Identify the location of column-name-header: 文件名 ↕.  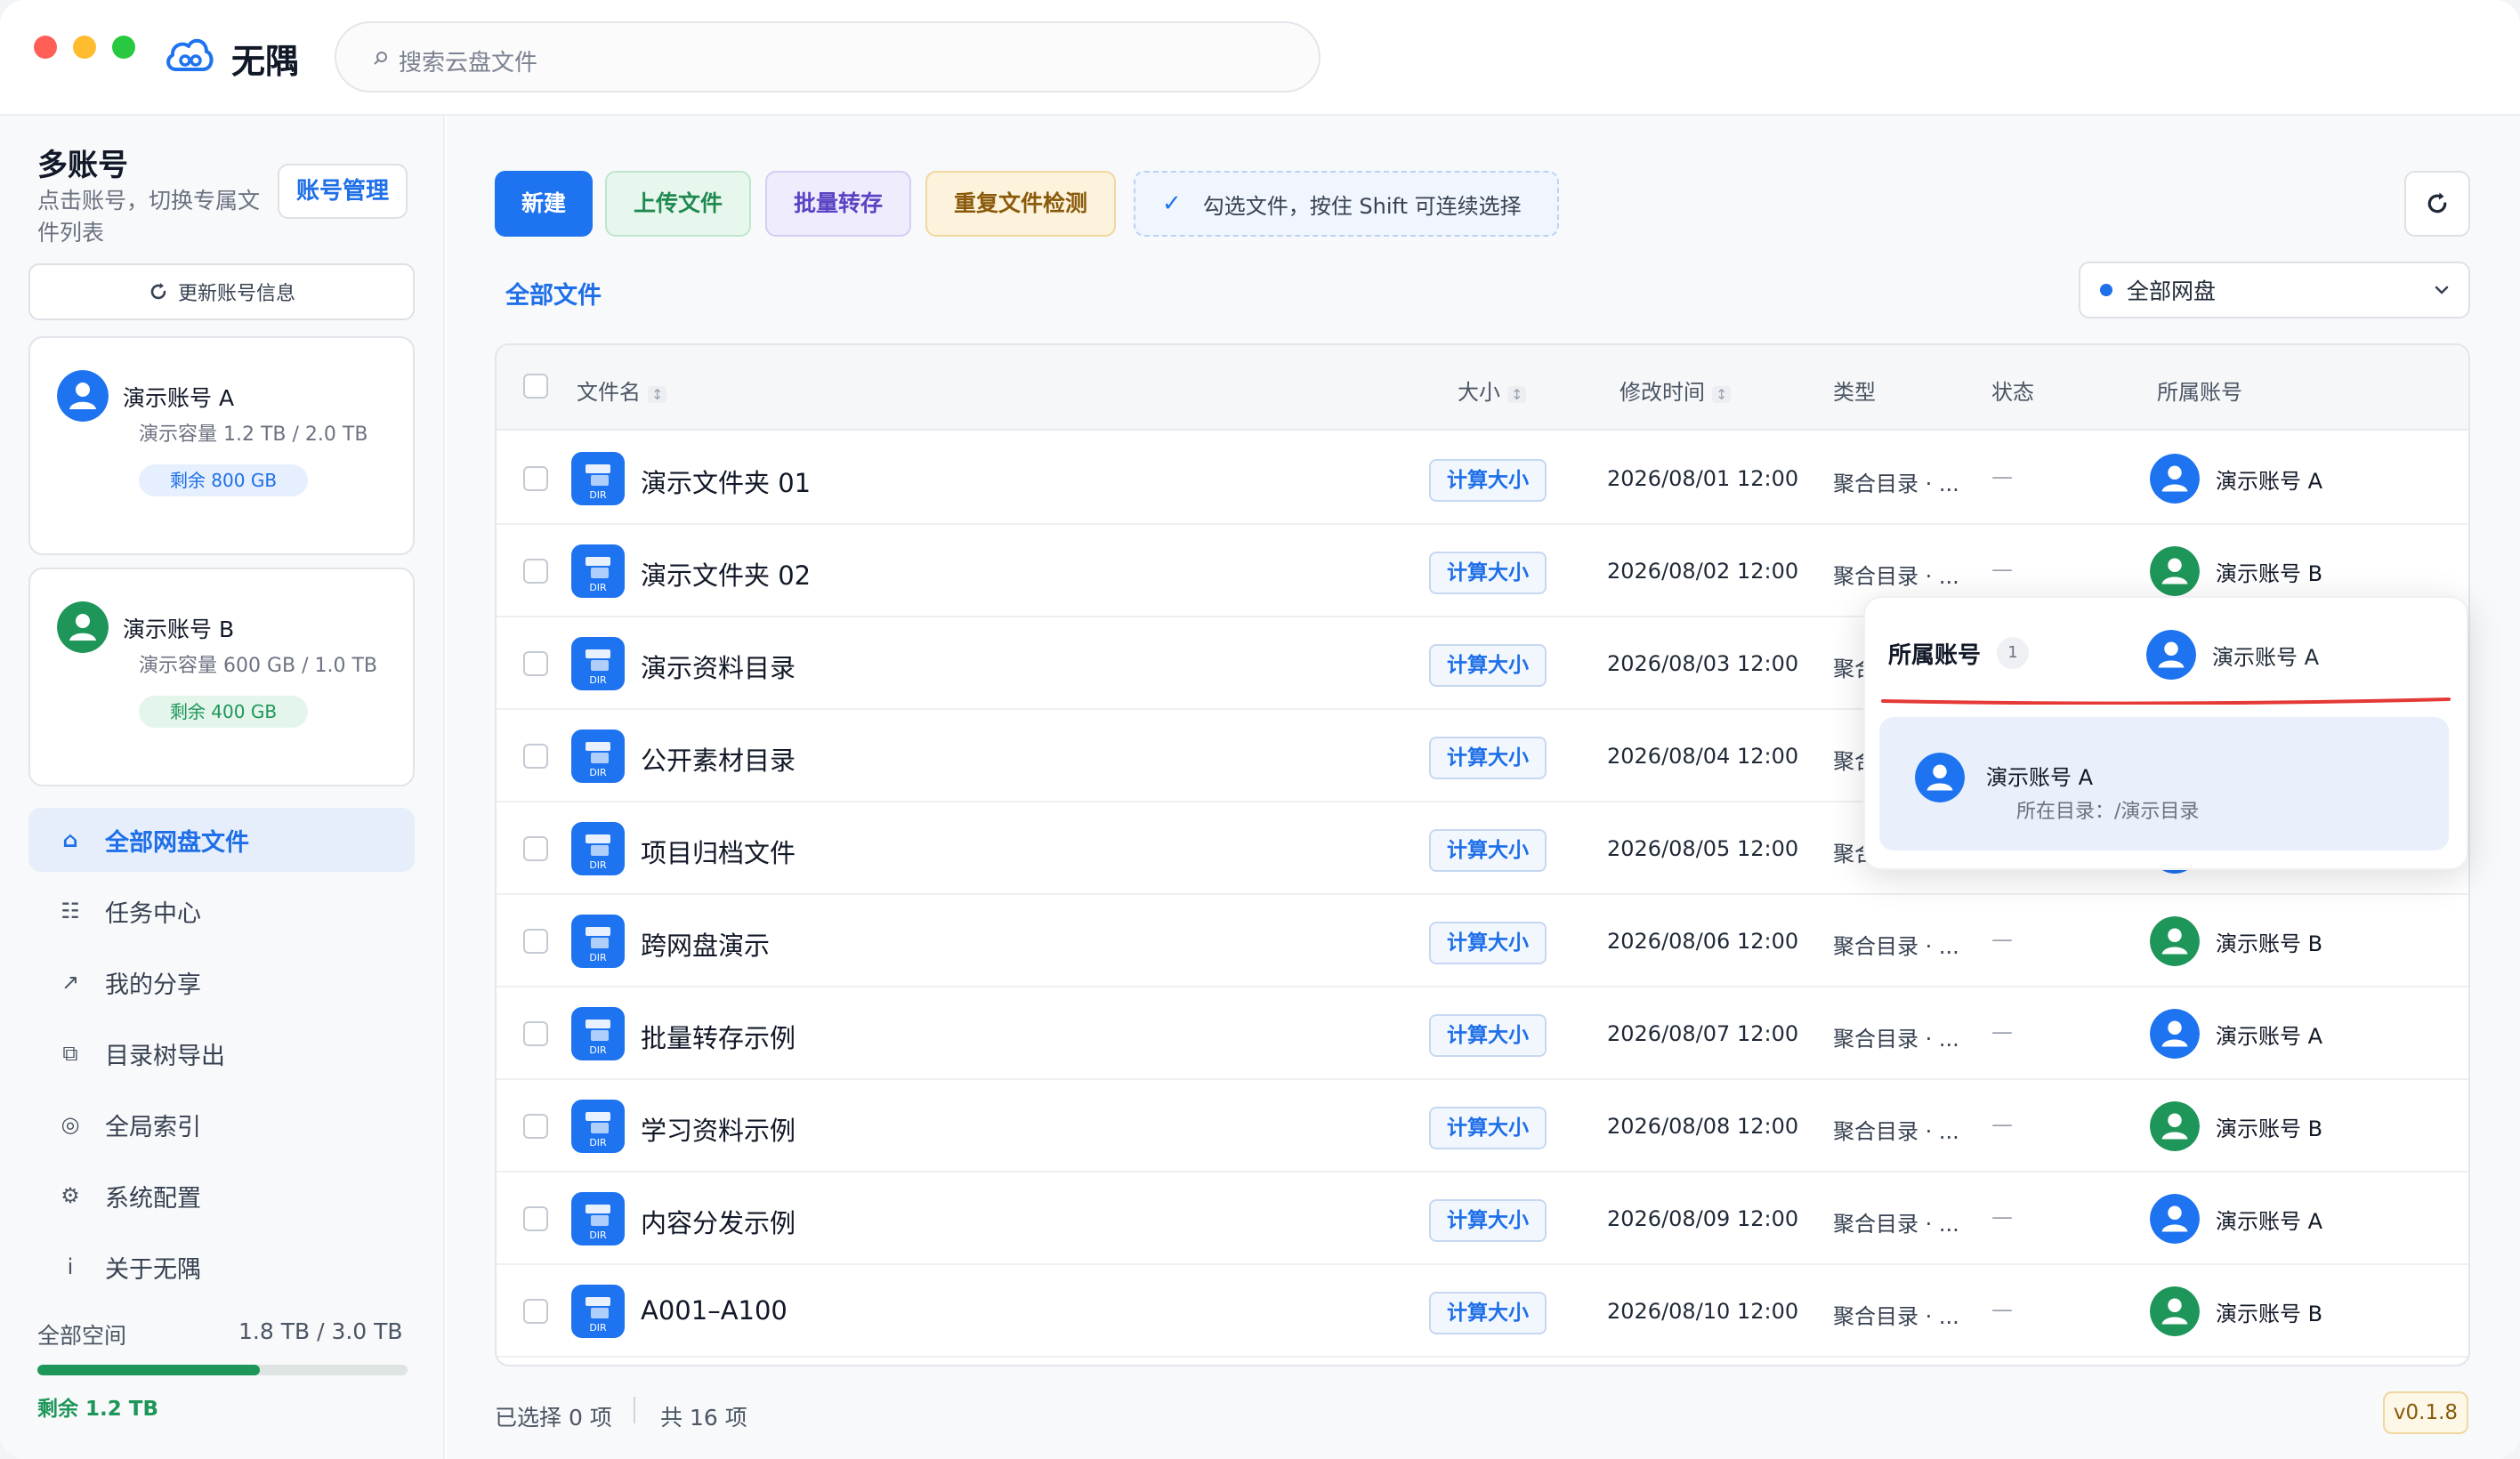
(622, 390).